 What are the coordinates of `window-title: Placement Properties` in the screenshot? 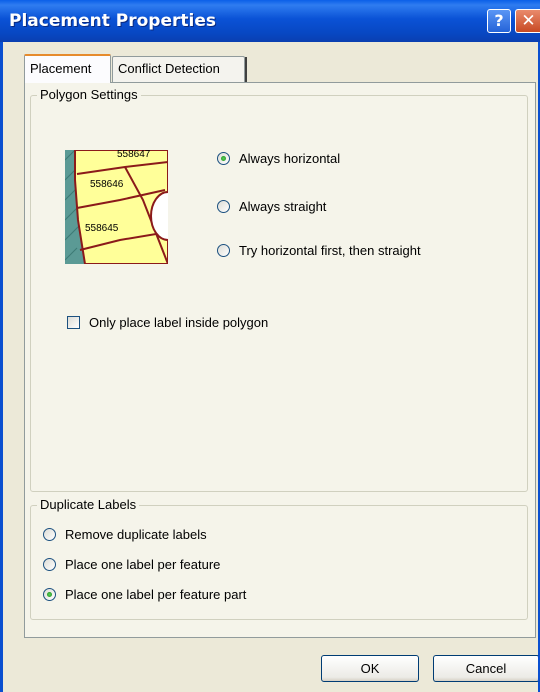 It's located at (112, 21).